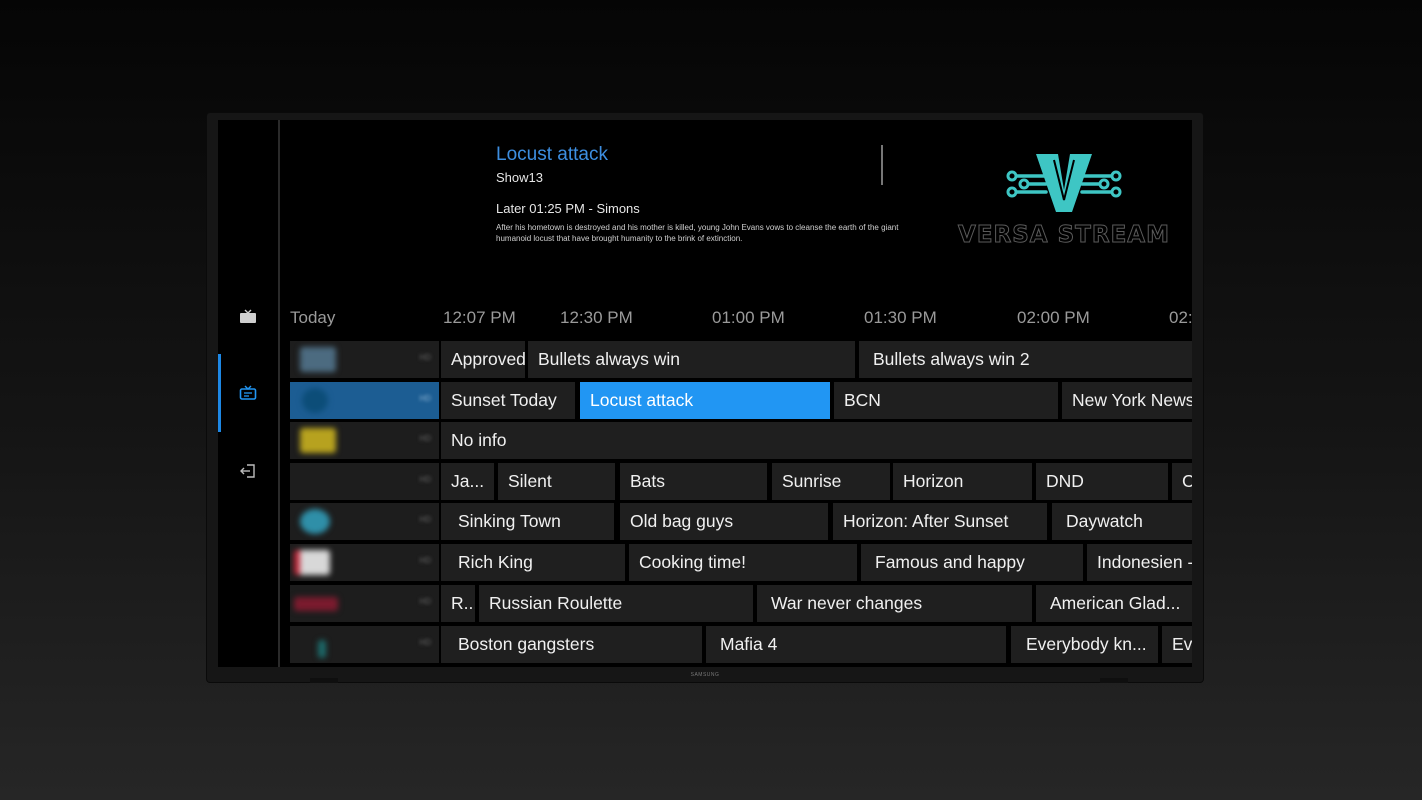 The image size is (1422, 800). I want to click on program-cell: Old bag guys, so click(724, 521).